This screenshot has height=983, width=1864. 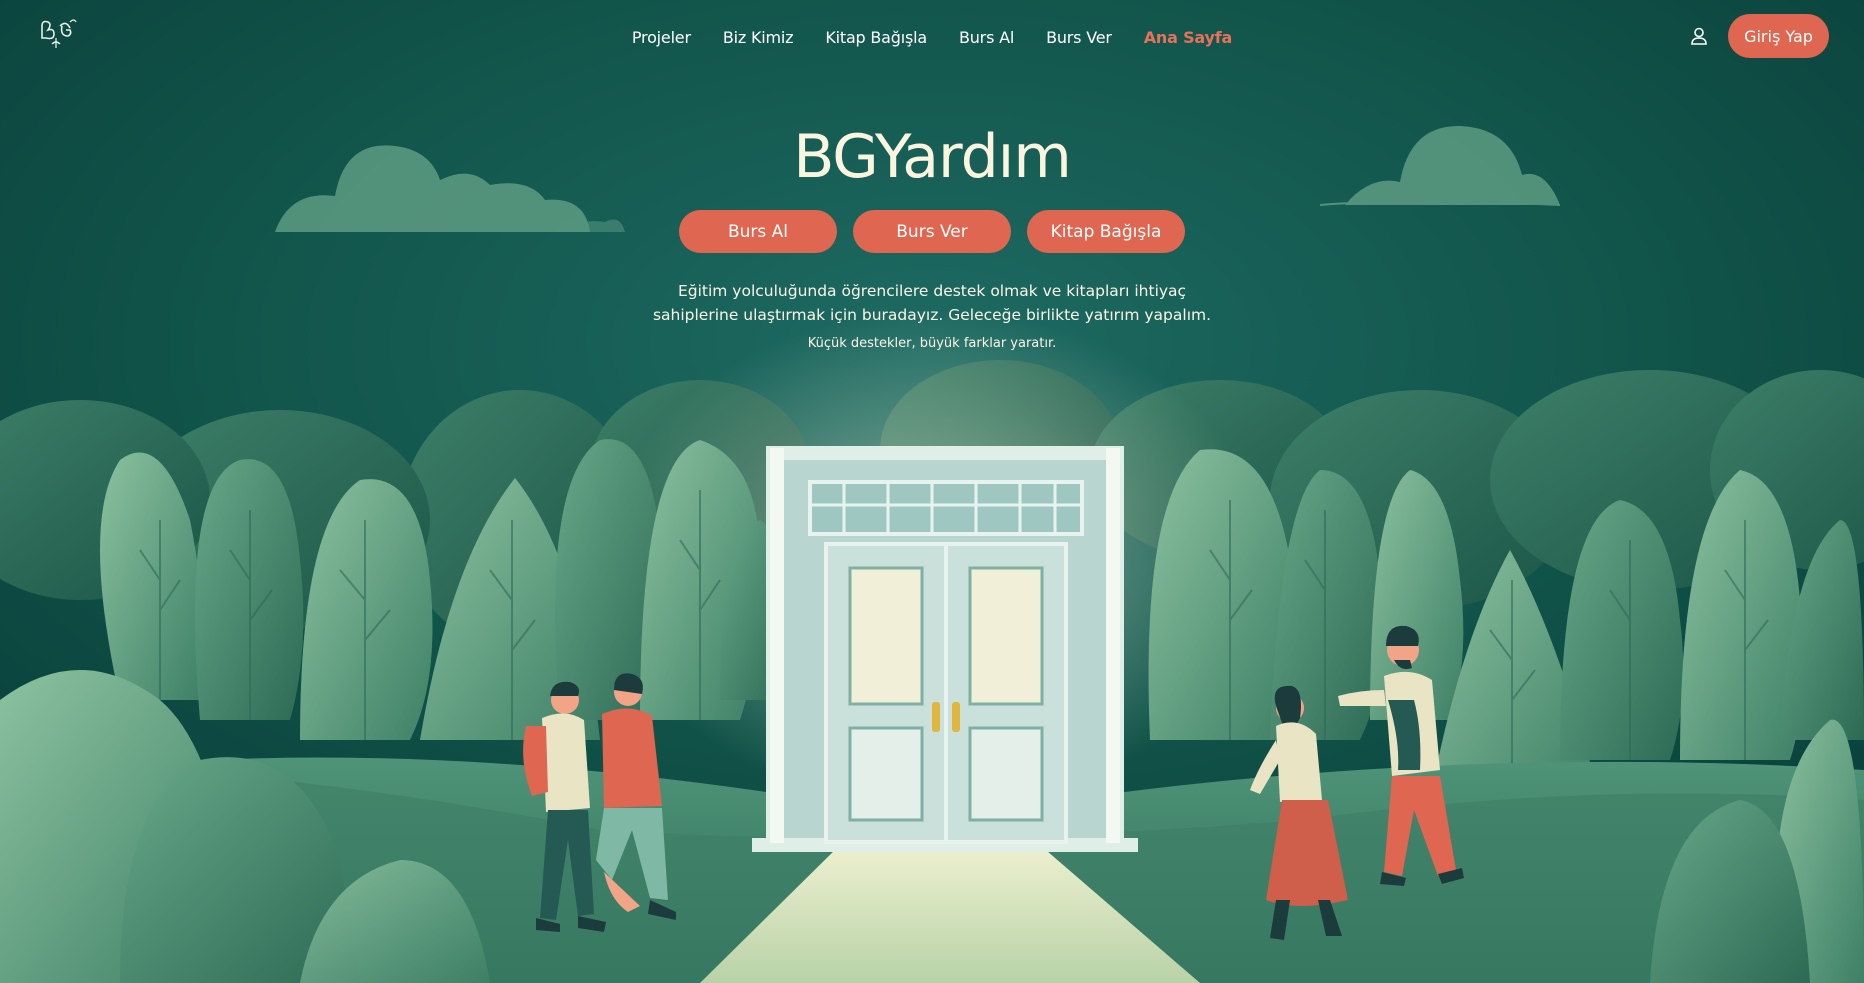 What do you see at coordinates (932, 157) in the screenshot?
I see `hero-title: BGYardım` at bounding box center [932, 157].